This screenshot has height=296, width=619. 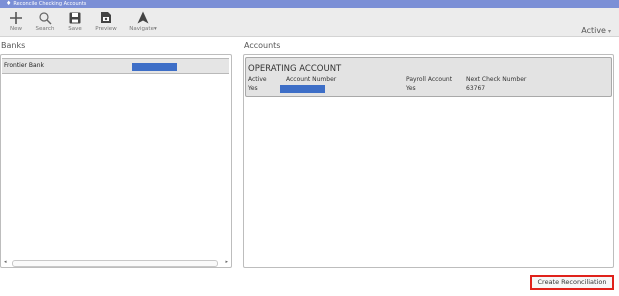 I want to click on status-filter-value: Active, so click(x=593, y=30).